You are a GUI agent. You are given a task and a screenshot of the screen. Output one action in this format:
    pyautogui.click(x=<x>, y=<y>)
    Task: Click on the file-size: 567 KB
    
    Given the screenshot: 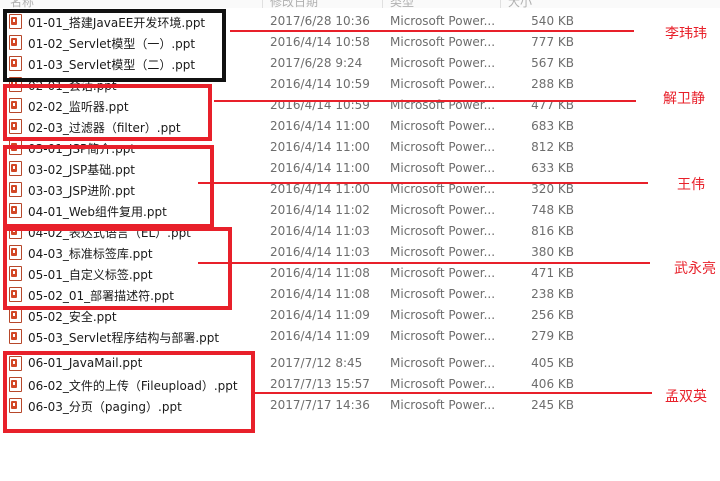 What is the action you would take?
    pyautogui.click(x=552, y=63)
    